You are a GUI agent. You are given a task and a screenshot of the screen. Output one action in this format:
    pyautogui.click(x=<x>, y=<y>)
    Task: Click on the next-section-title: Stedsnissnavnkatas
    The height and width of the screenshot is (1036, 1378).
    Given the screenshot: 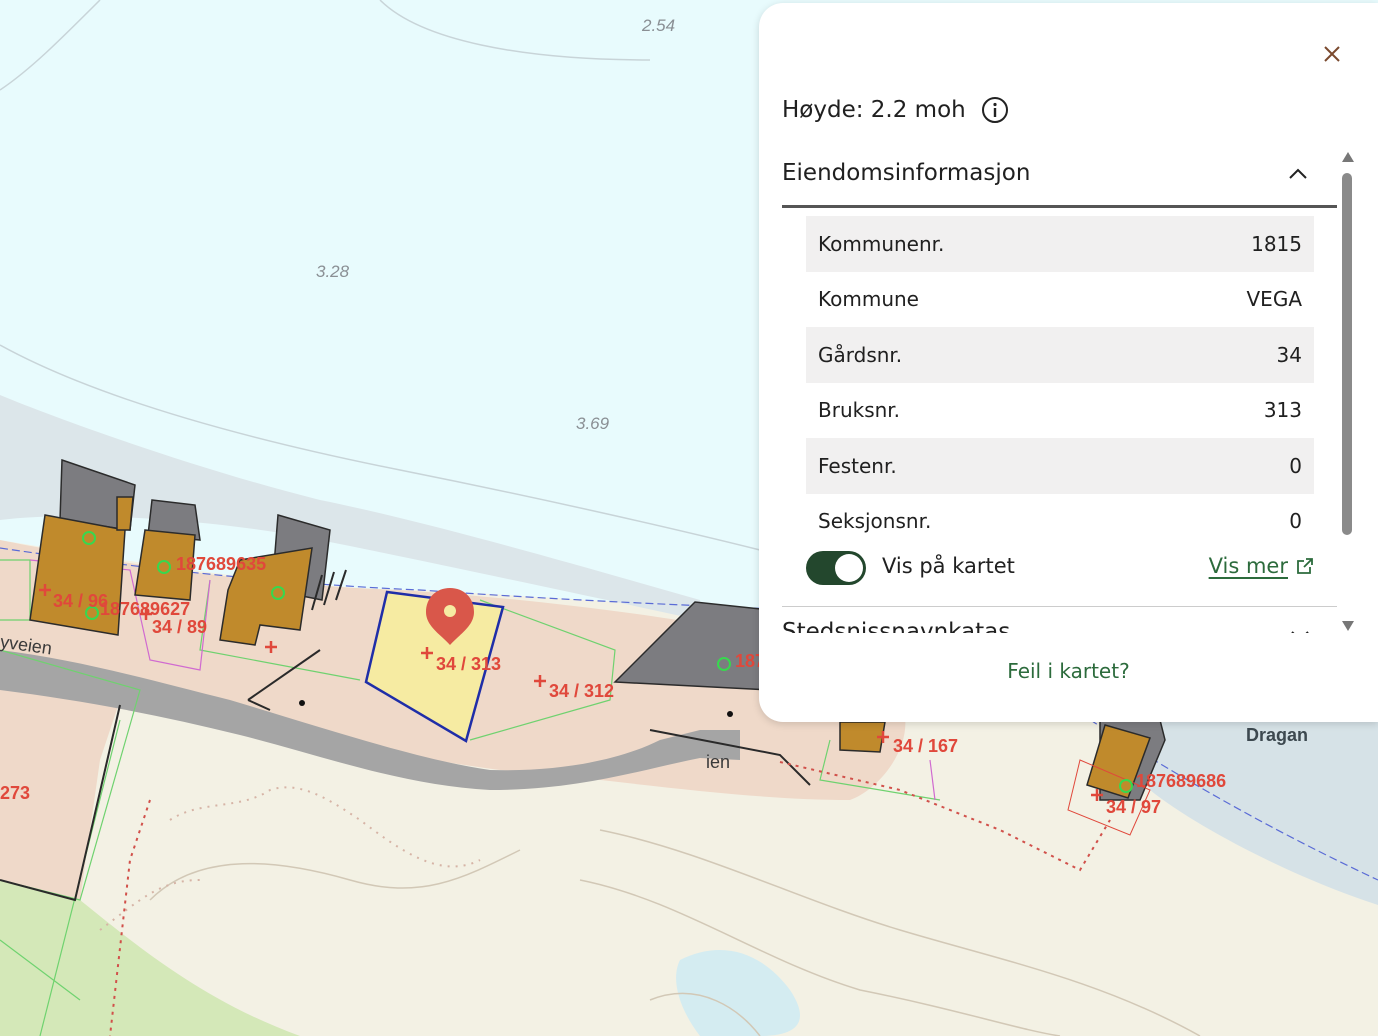 What is the action you would take?
    pyautogui.click(x=896, y=626)
    